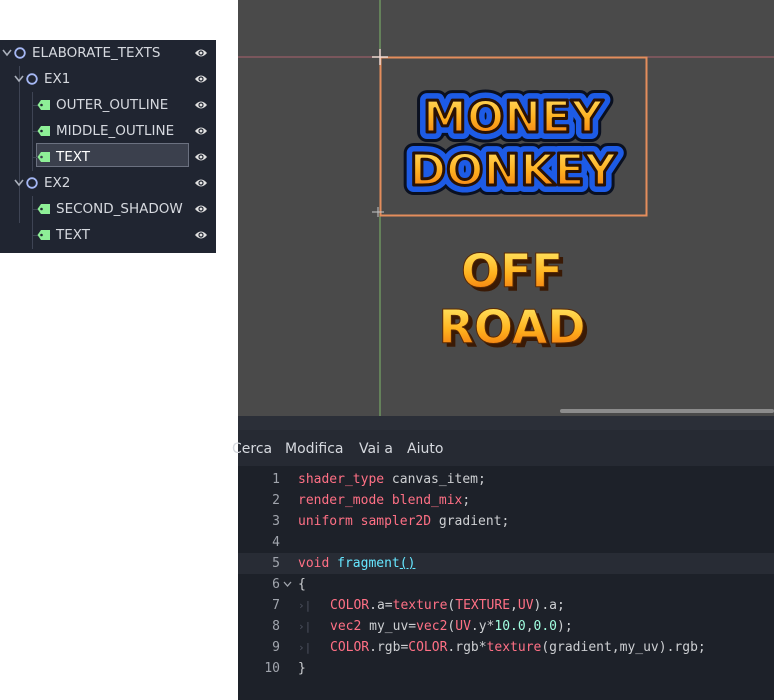 This screenshot has width=774, height=700. What do you see at coordinates (514, 170) in the screenshot?
I see `donkey-text: DONKEY` at bounding box center [514, 170].